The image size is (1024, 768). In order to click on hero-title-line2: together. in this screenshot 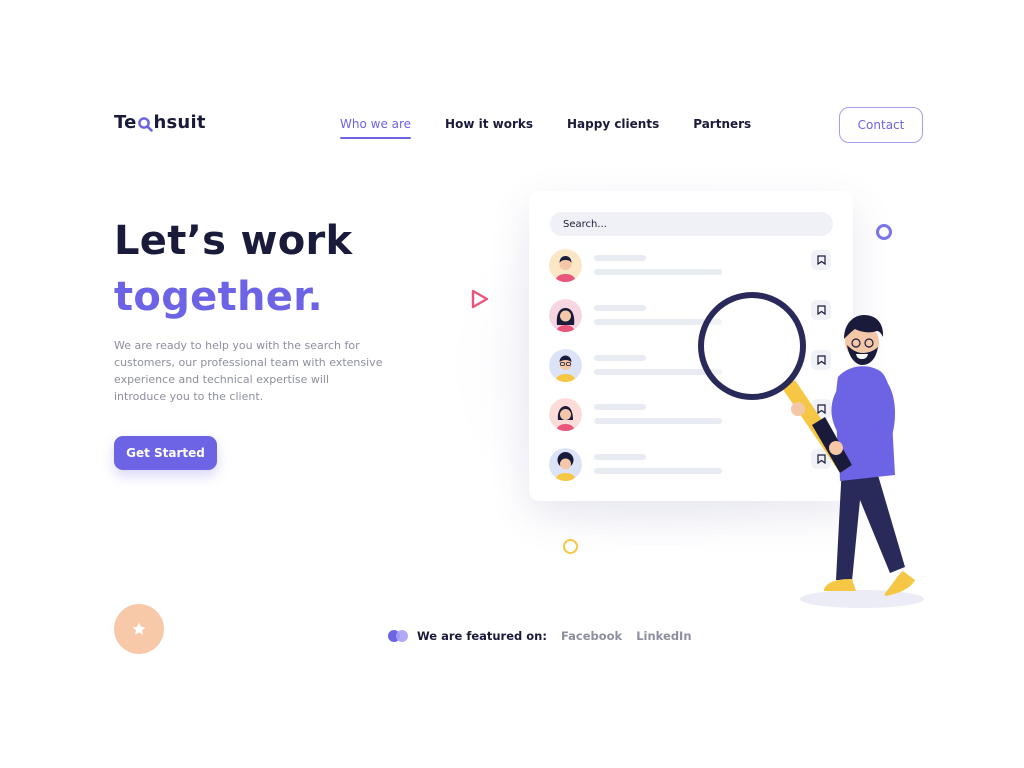, I will do `click(219, 297)`.